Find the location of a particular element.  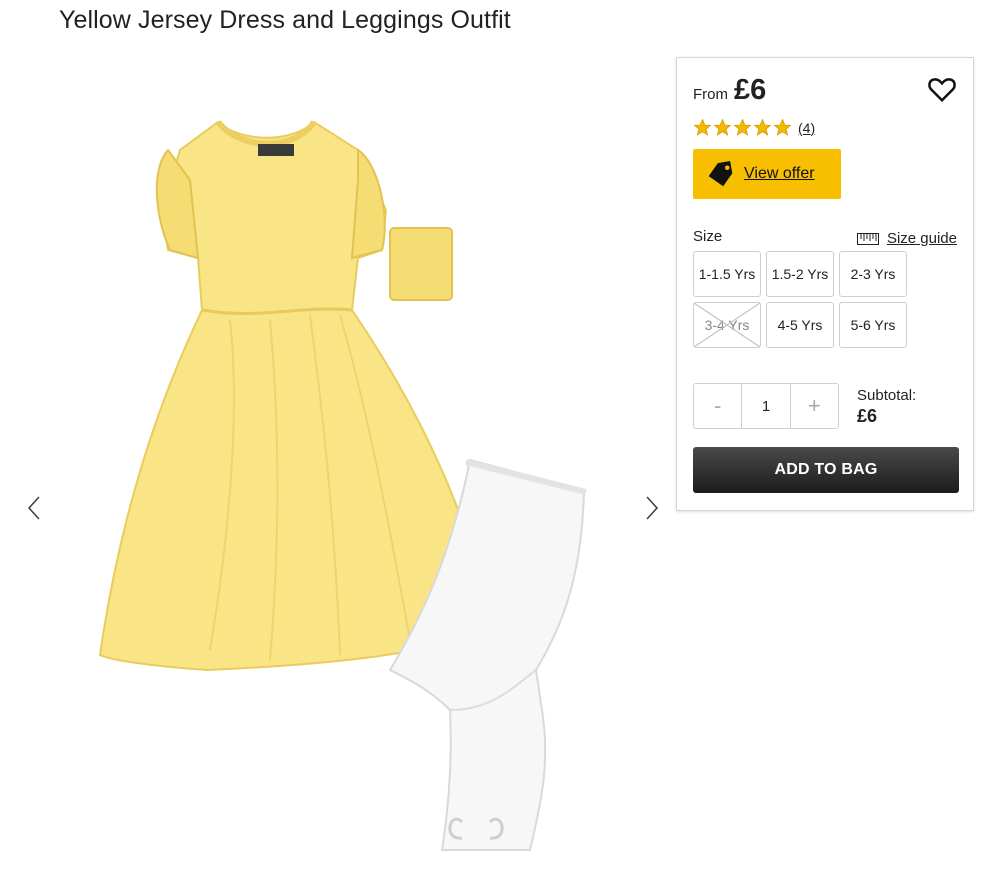

size-option: 1-1.5 Yrs is located at coordinates (727, 274).